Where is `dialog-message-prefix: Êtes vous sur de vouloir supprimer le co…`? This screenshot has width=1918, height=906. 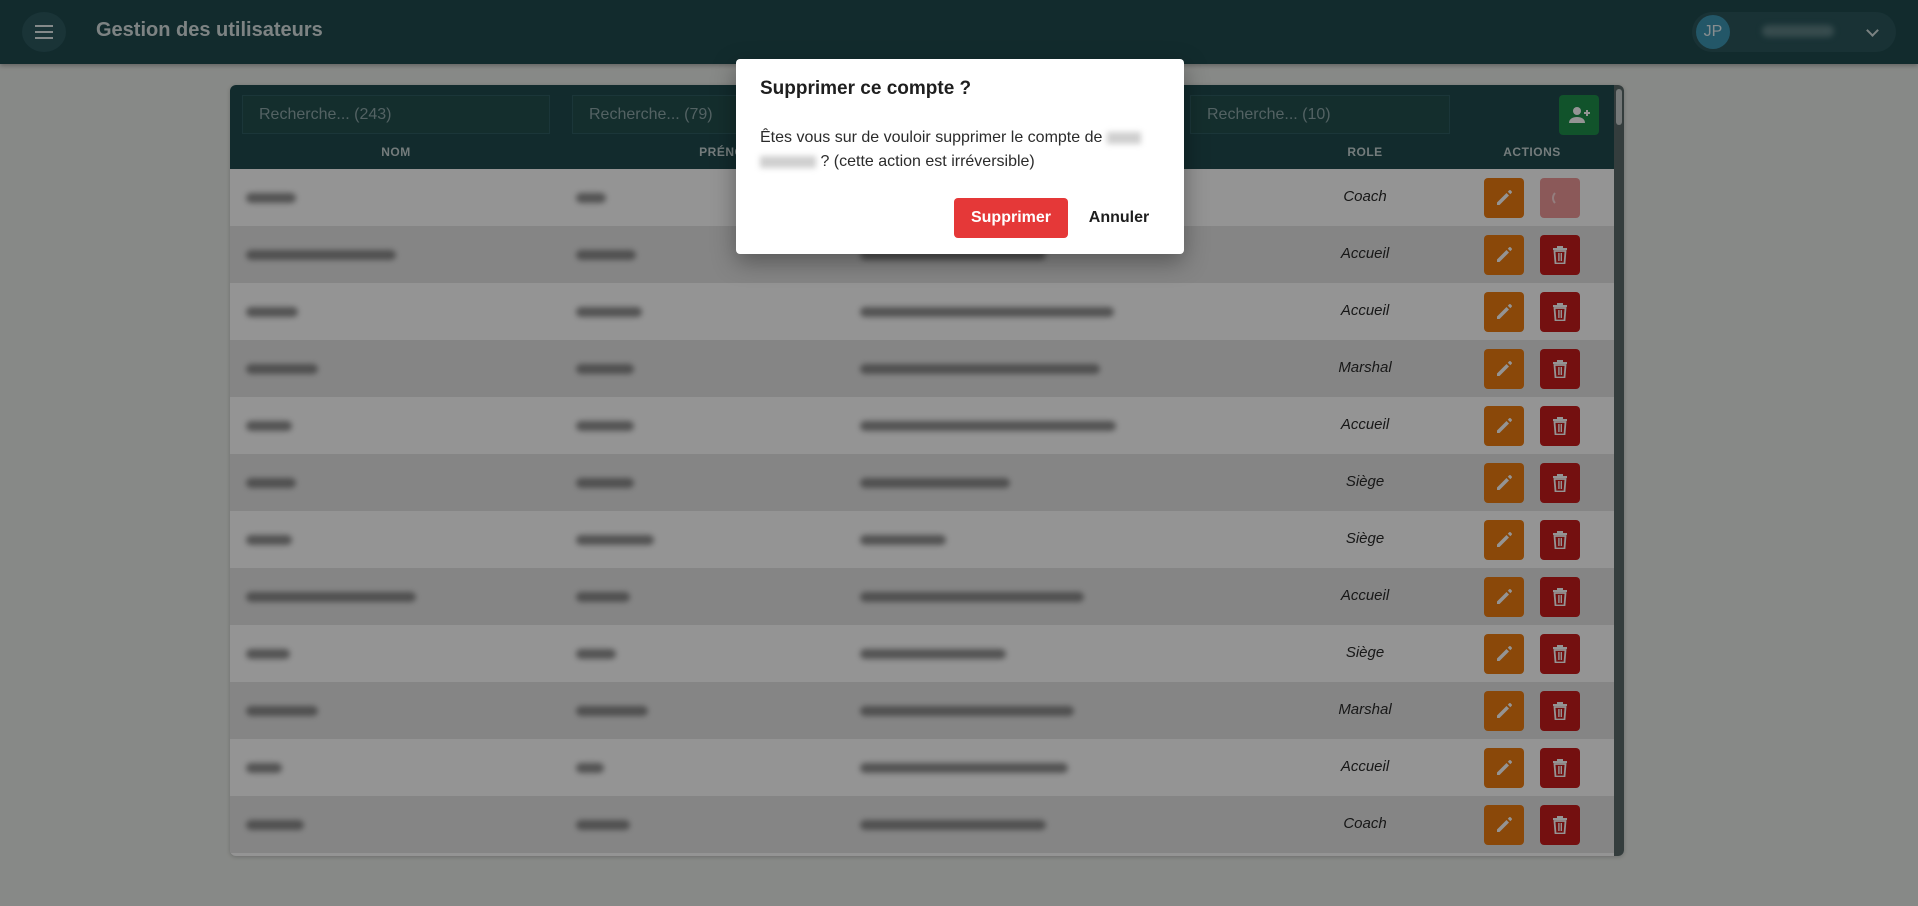 dialog-message-prefix: Êtes vous sur de vouloir supprimer le co… is located at coordinates (931, 137).